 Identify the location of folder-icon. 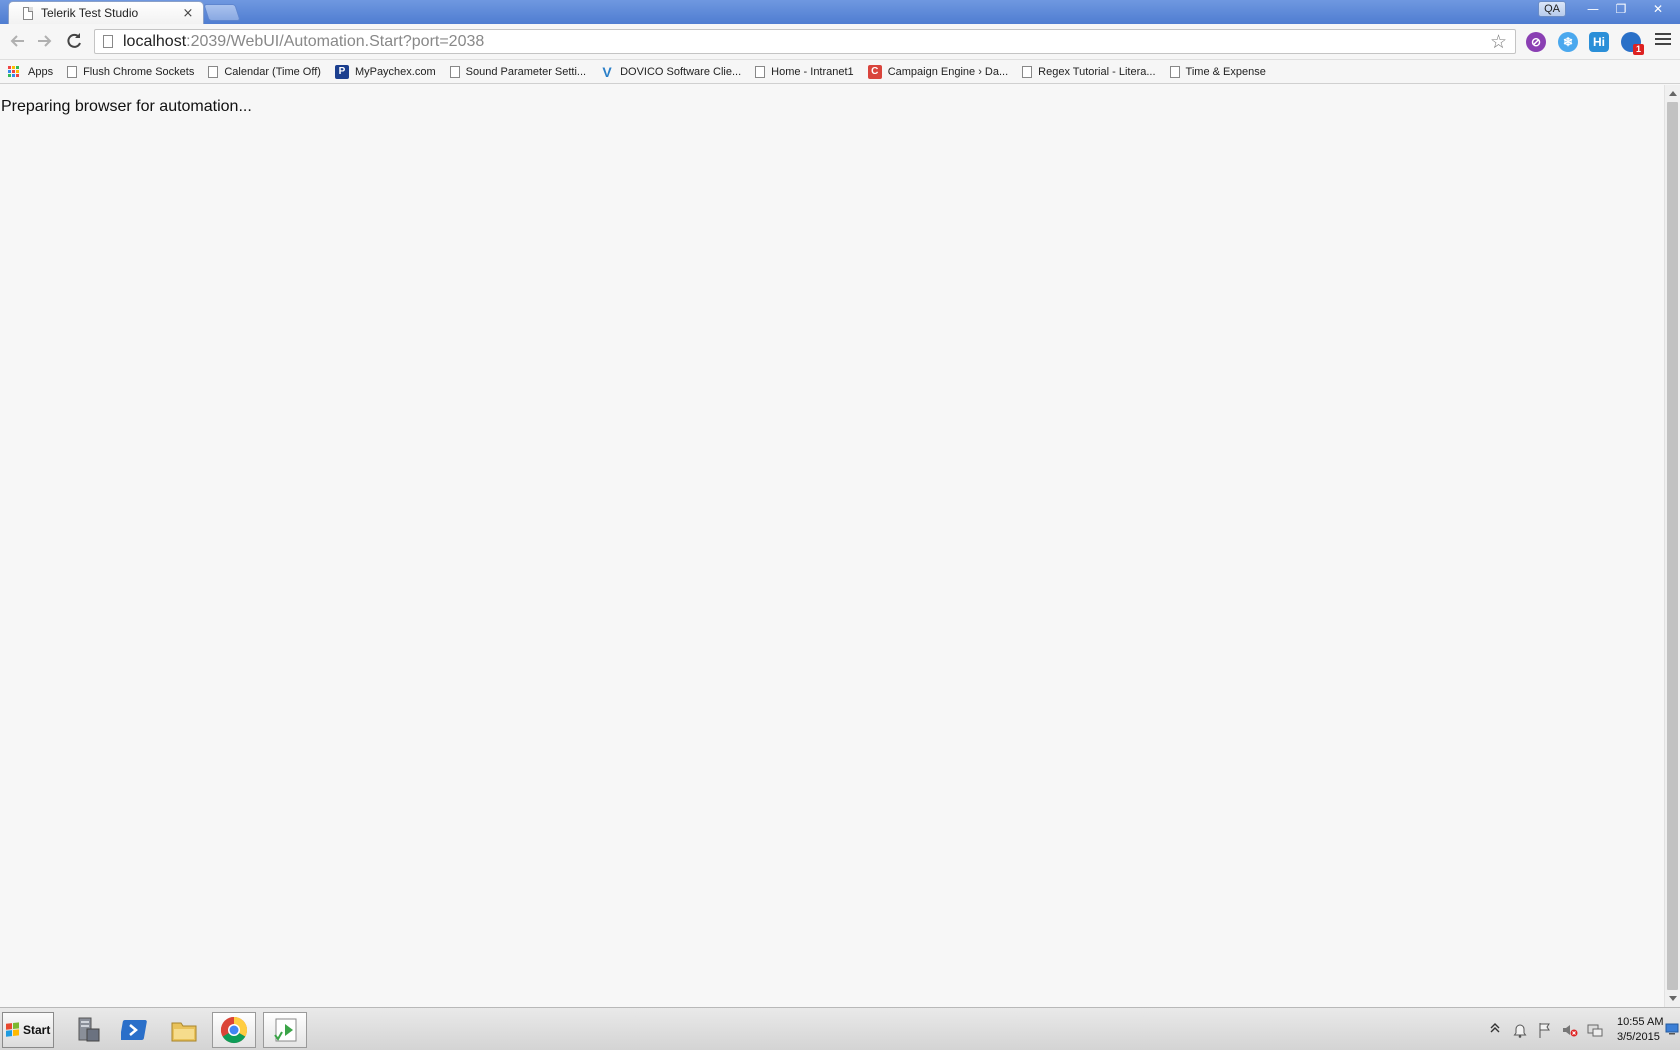
(184, 1032).